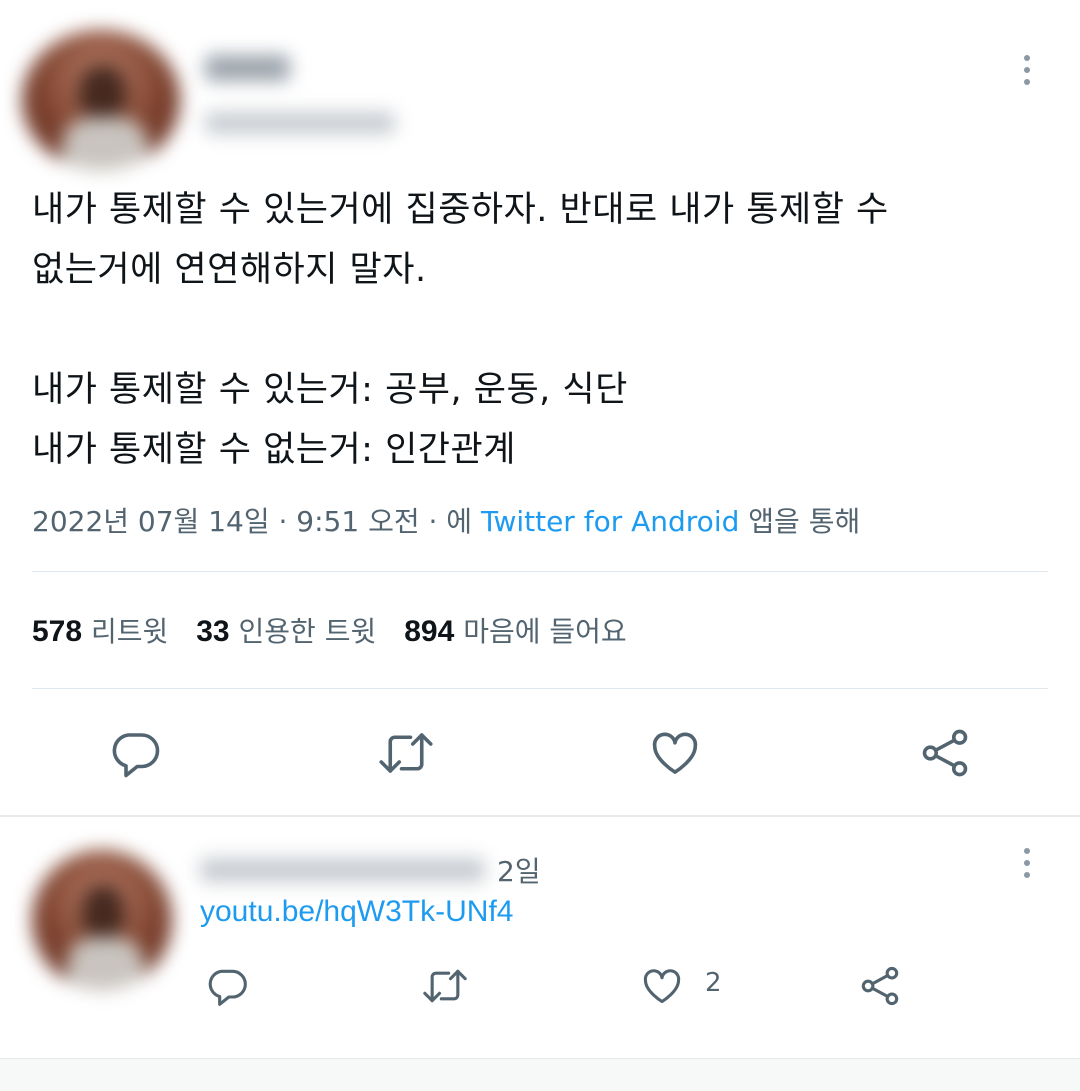 The width and height of the screenshot is (1080, 1091). I want to click on tweet-text-line, so click(532, 330).